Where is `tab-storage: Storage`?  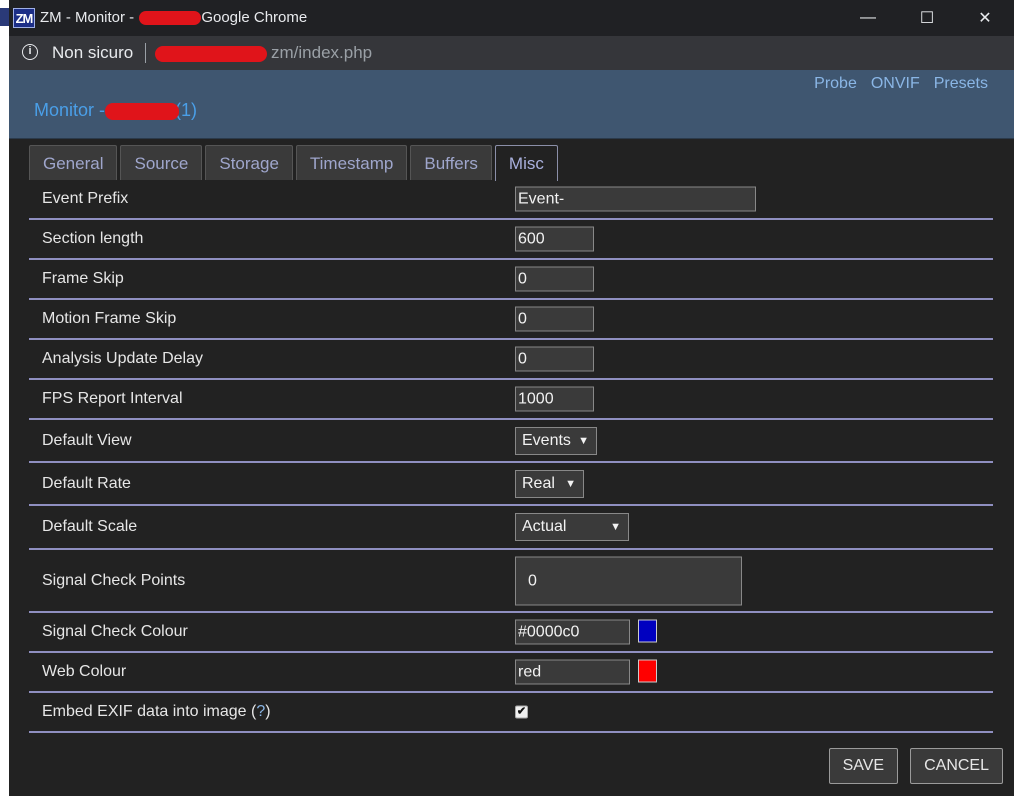
tab-storage: Storage is located at coordinates (249, 162).